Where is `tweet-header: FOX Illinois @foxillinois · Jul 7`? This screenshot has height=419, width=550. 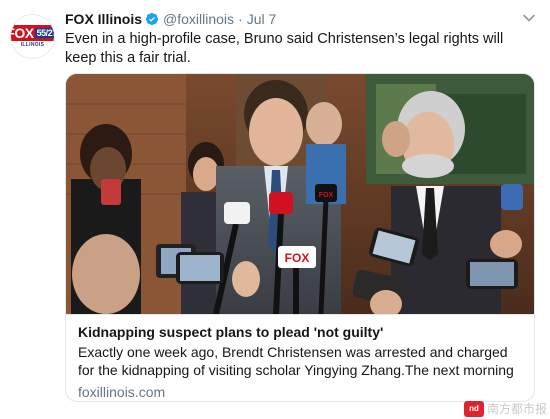 tweet-header: FOX Illinois @foxillinois · Jul 7 is located at coordinates (170, 19).